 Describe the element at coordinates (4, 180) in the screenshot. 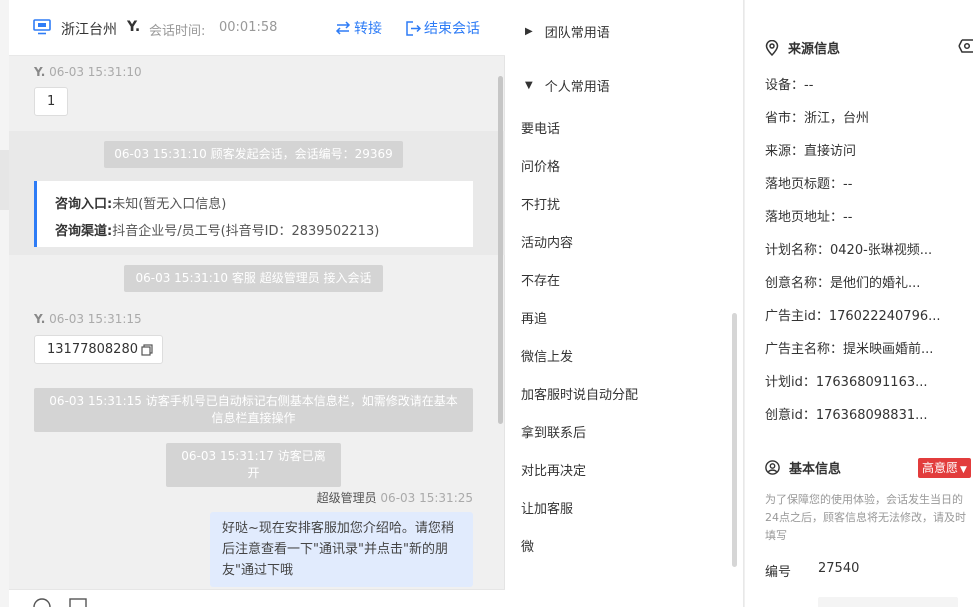

I see `sidebar-active-marker` at that location.